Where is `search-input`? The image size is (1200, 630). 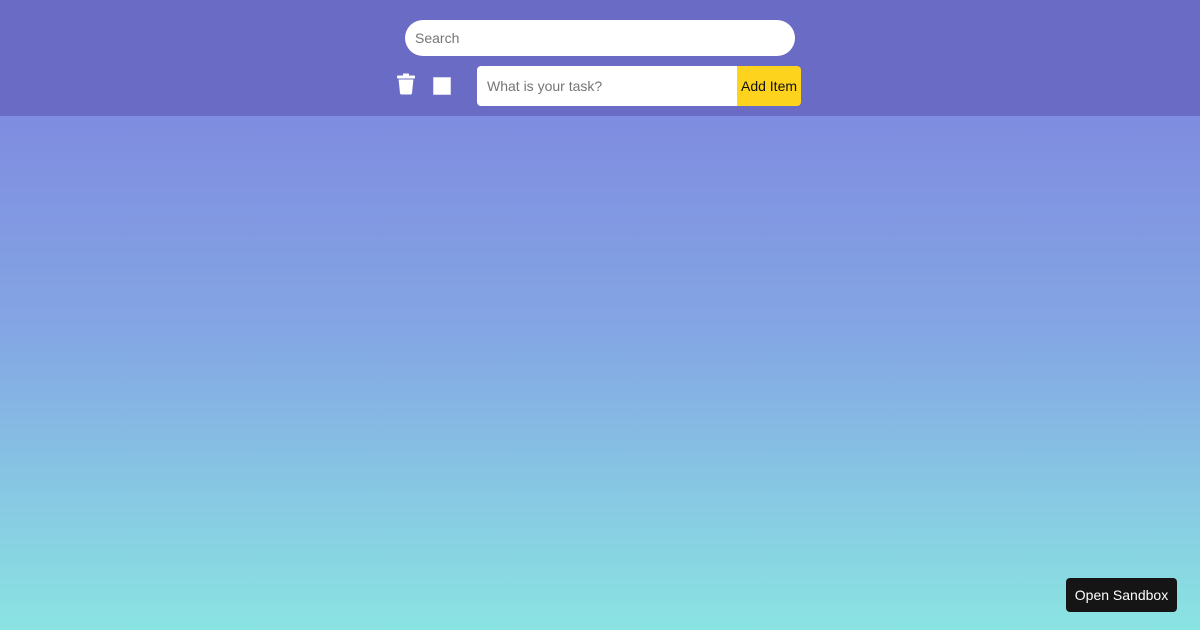
search-input is located at coordinates (600, 38).